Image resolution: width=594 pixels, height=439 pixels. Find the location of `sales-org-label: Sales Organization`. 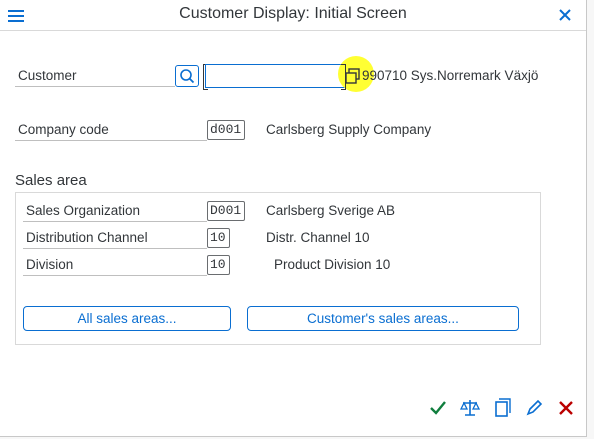

sales-org-label: Sales Organization is located at coordinates (83, 210).